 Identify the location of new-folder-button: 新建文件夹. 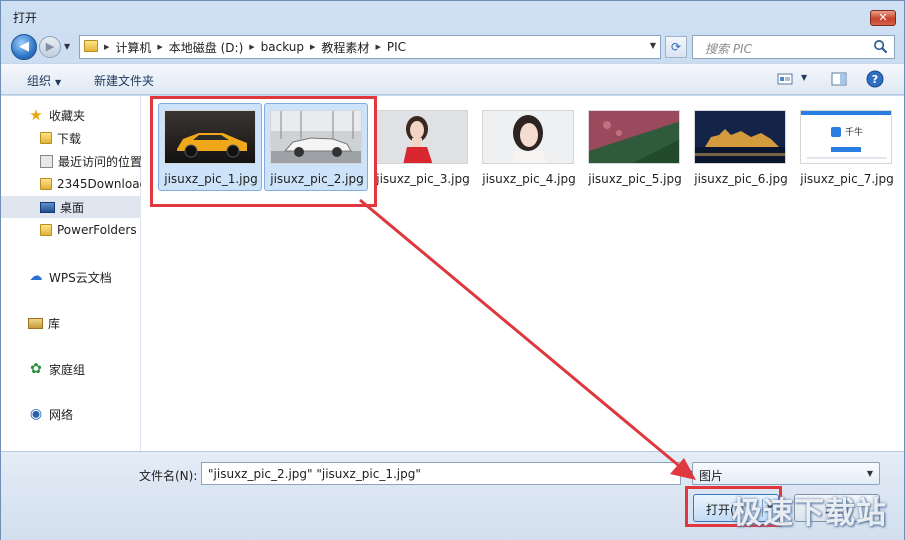
(124, 80).